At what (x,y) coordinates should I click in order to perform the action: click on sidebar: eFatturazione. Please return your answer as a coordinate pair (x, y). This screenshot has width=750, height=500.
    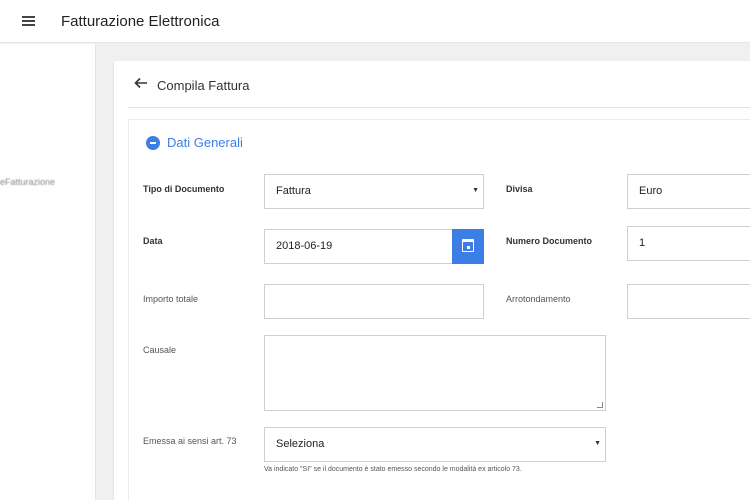
    Looking at the image, I should click on (48, 272).